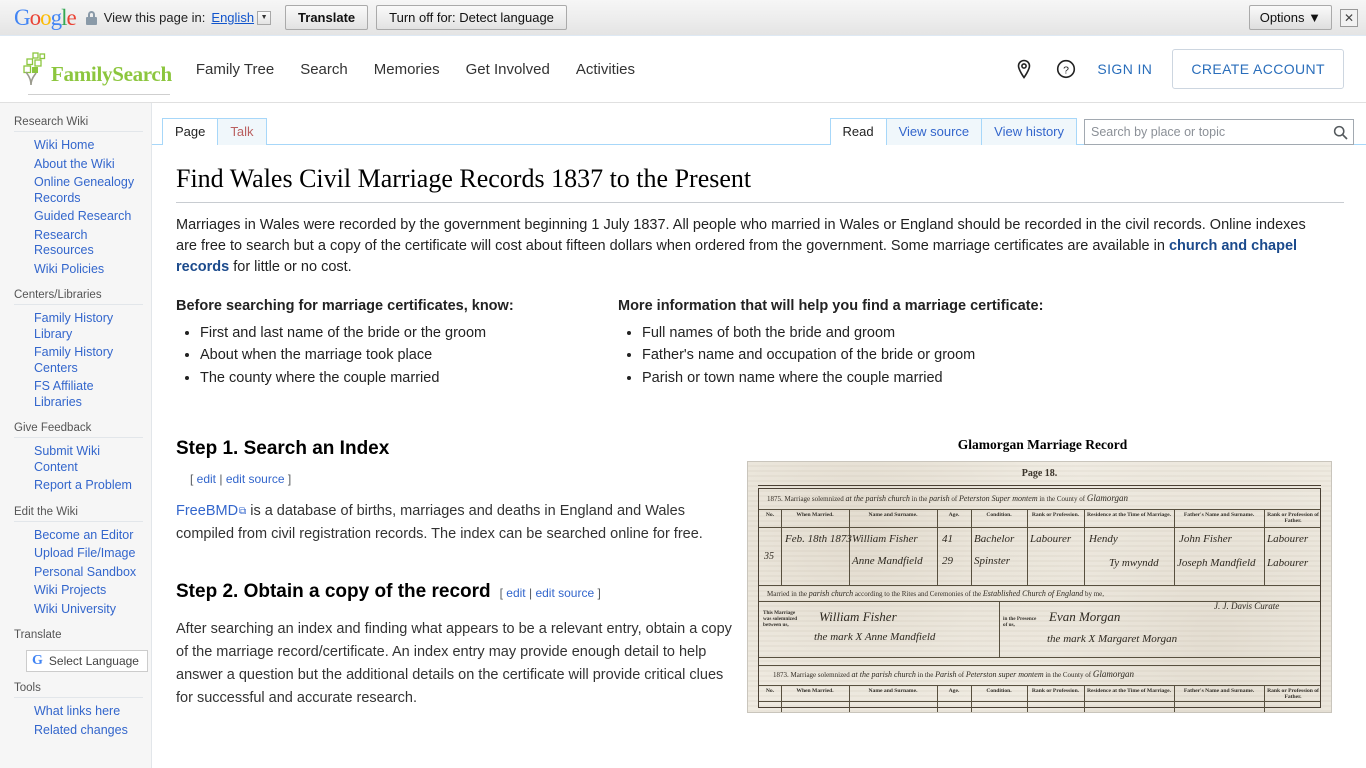 The height and width of the screenshot is (768, 1366). Describe the element at coordinates (820, 675) in the screenshot. I see `record-solemnized-label-2: Marriage solemnized` at that location.